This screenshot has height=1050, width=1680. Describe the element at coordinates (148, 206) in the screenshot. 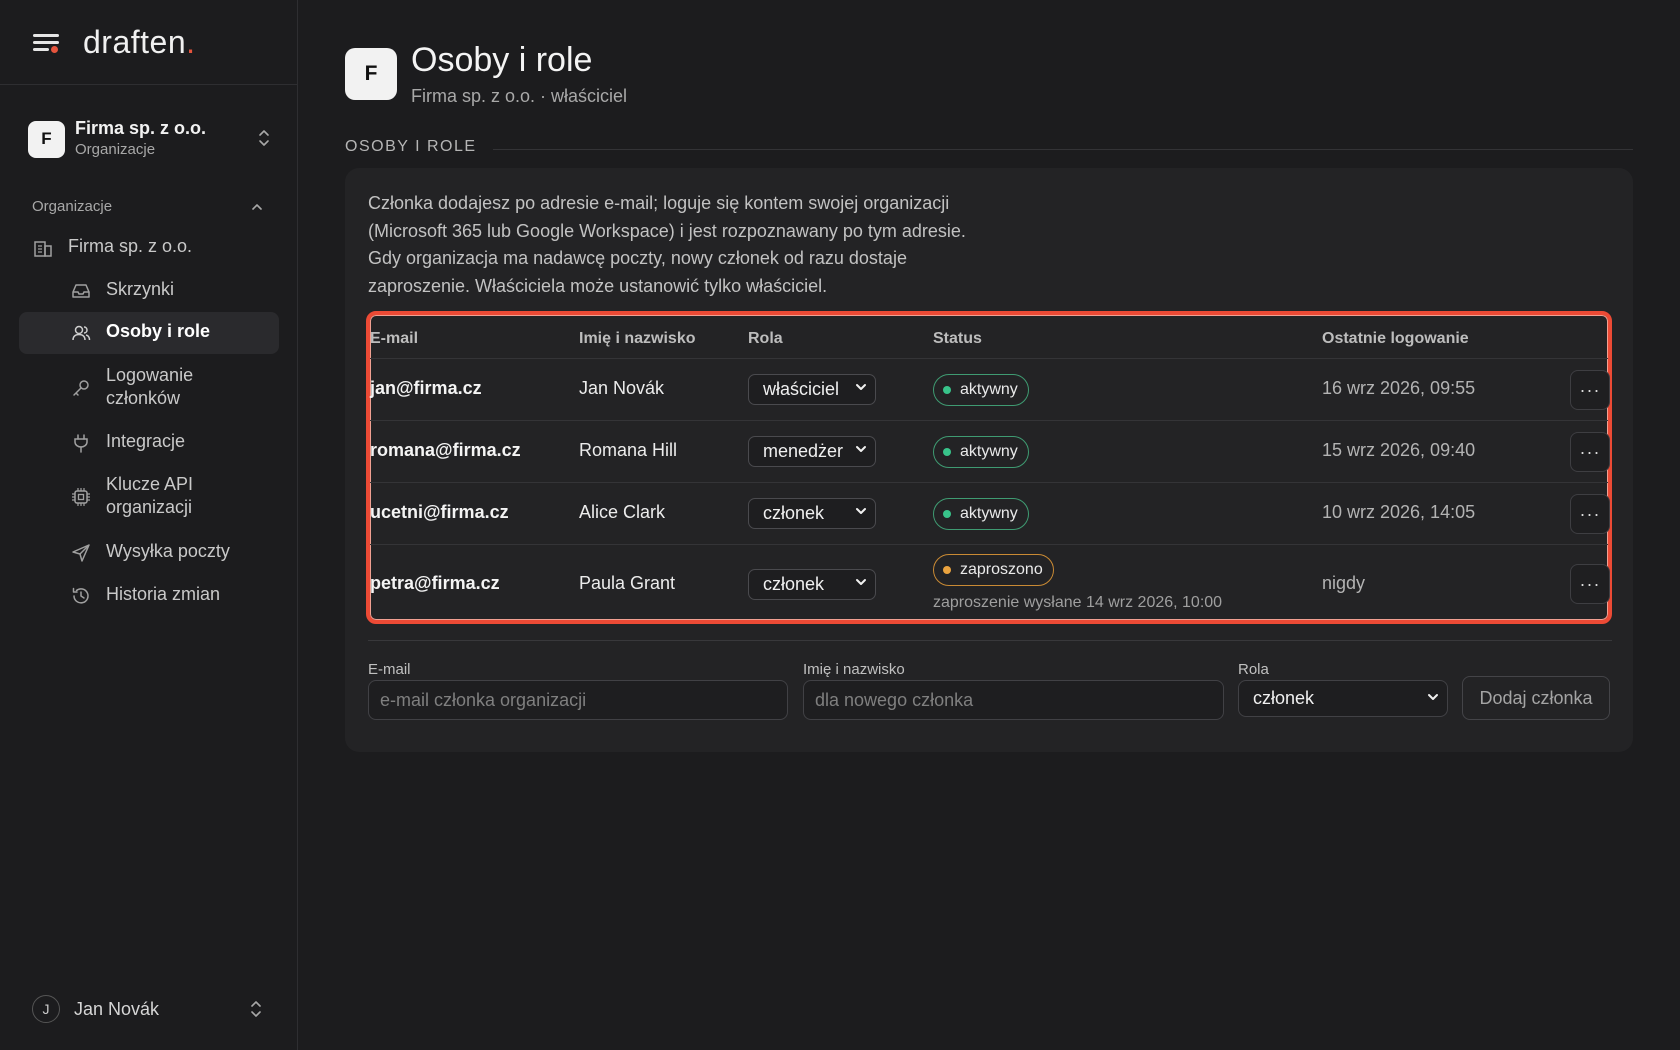

I see `sidebar-section-organizations: Organizacje` at that location.